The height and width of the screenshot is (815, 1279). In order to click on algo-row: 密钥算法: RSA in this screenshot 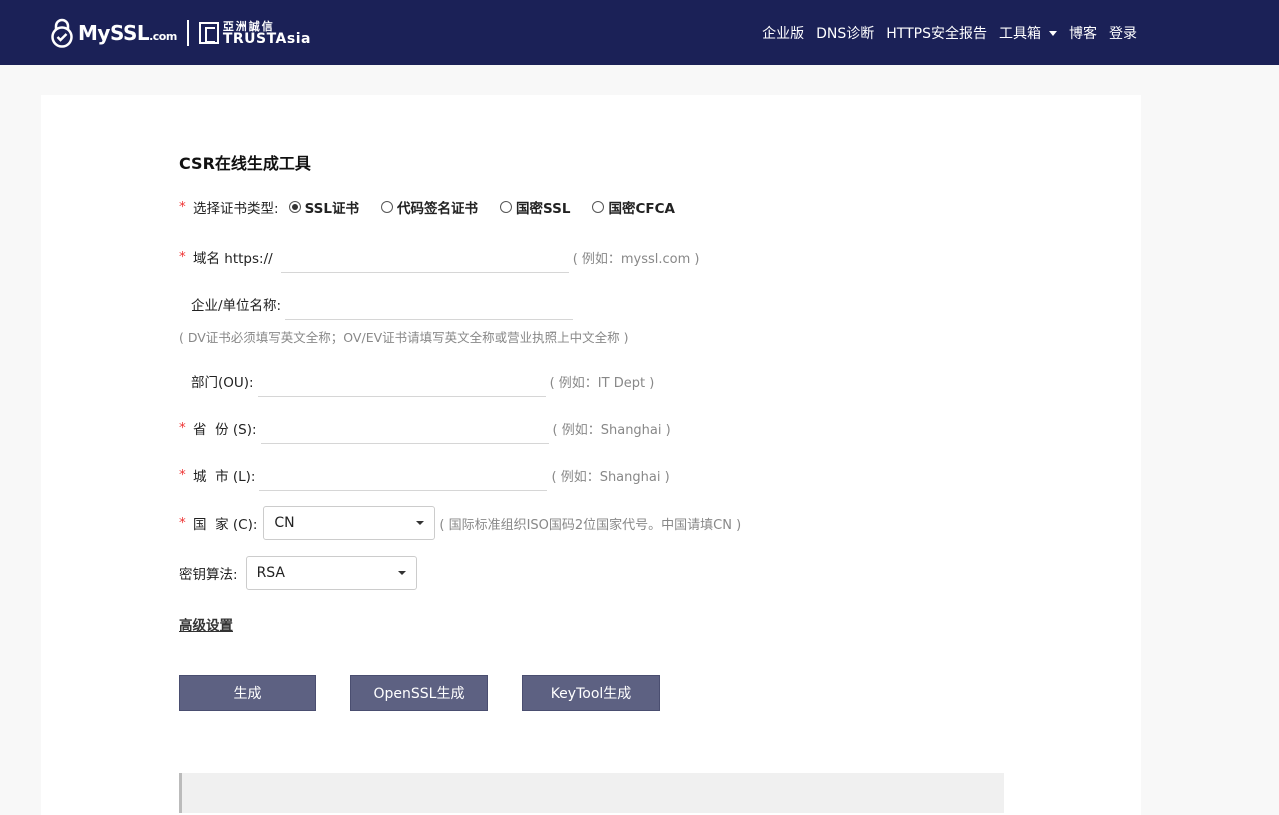, I will do `click(298, 573)`.